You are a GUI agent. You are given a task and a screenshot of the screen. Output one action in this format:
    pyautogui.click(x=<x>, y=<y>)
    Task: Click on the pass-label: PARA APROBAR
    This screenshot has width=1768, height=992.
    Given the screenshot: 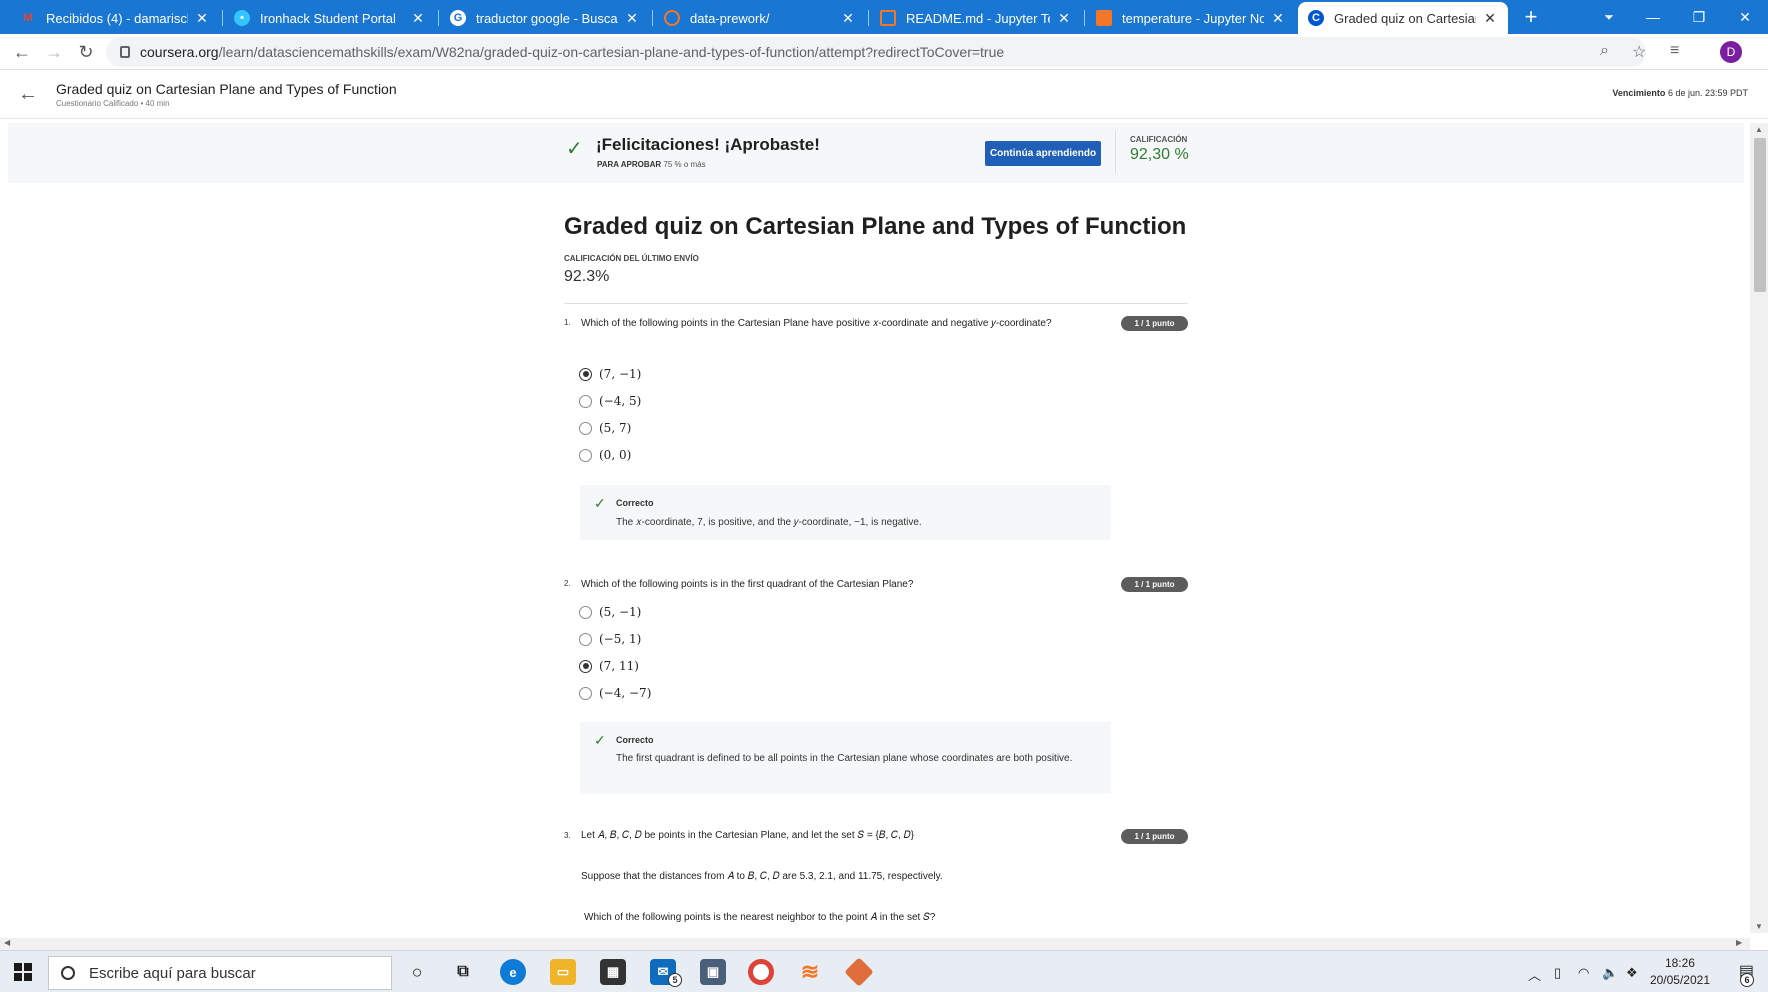 What is the action you would take?
    pyautogui.click(x=629, y=164)
    